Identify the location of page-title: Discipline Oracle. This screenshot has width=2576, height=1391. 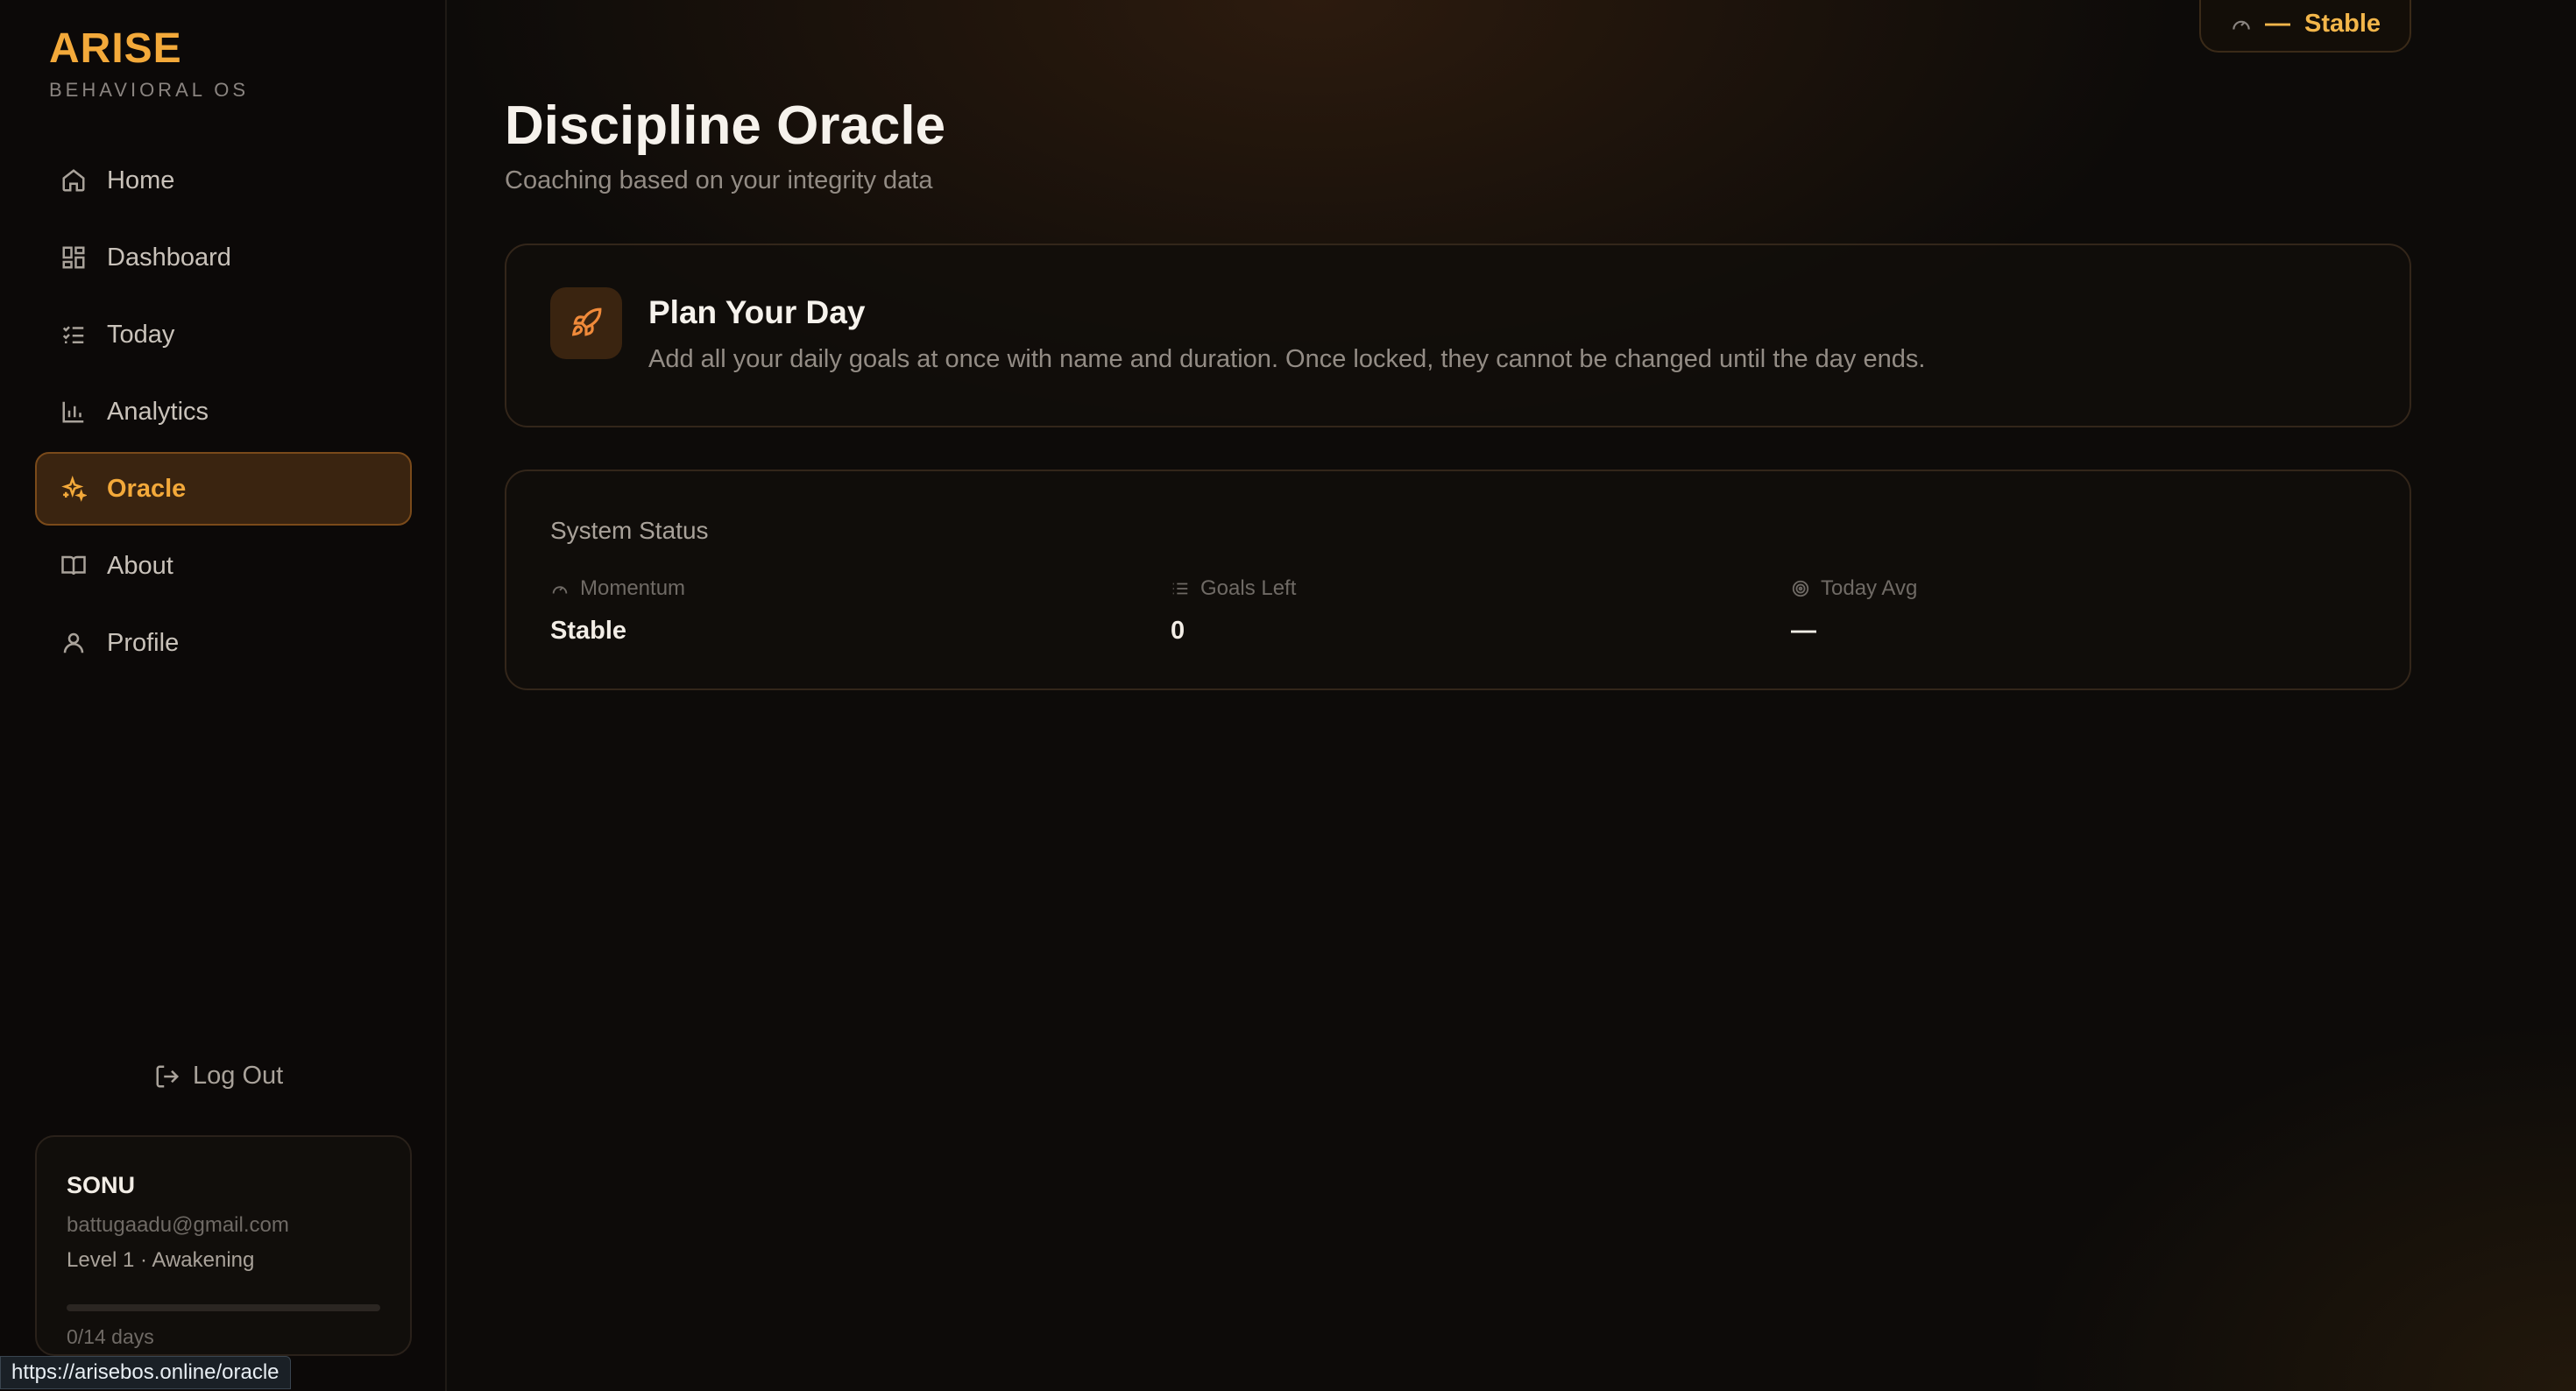
(725, 125).